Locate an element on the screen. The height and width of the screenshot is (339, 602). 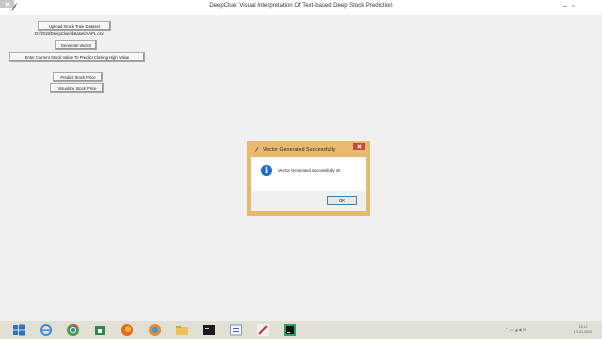
dialog-footer: OK is located at coordinates (308, 201).